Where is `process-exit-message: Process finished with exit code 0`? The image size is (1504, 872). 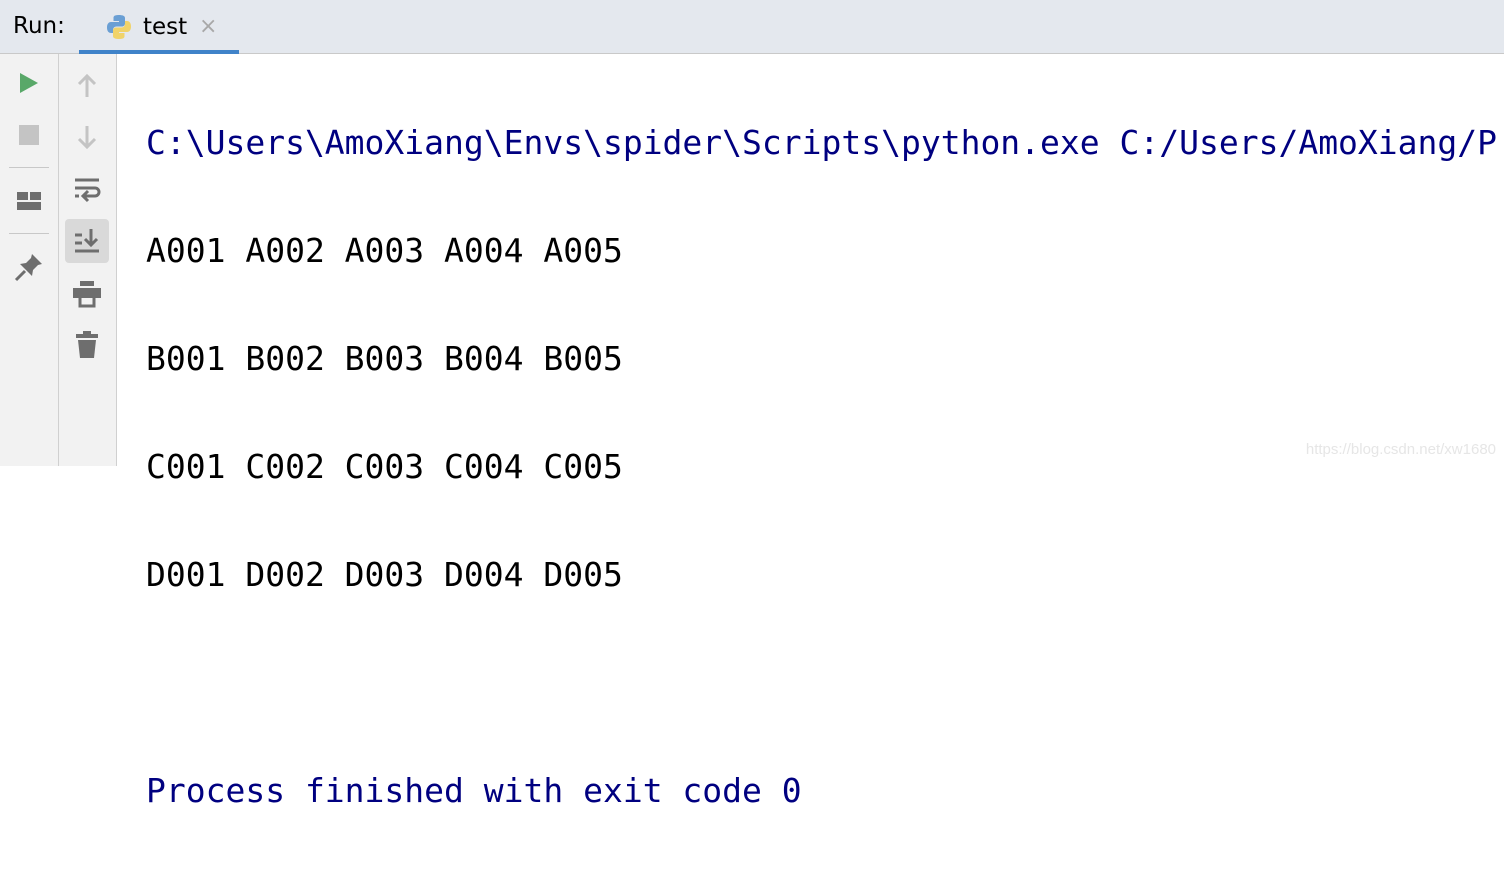 process-exit-message: Process finished with exit code 0 is located at coordinates (474, 790).